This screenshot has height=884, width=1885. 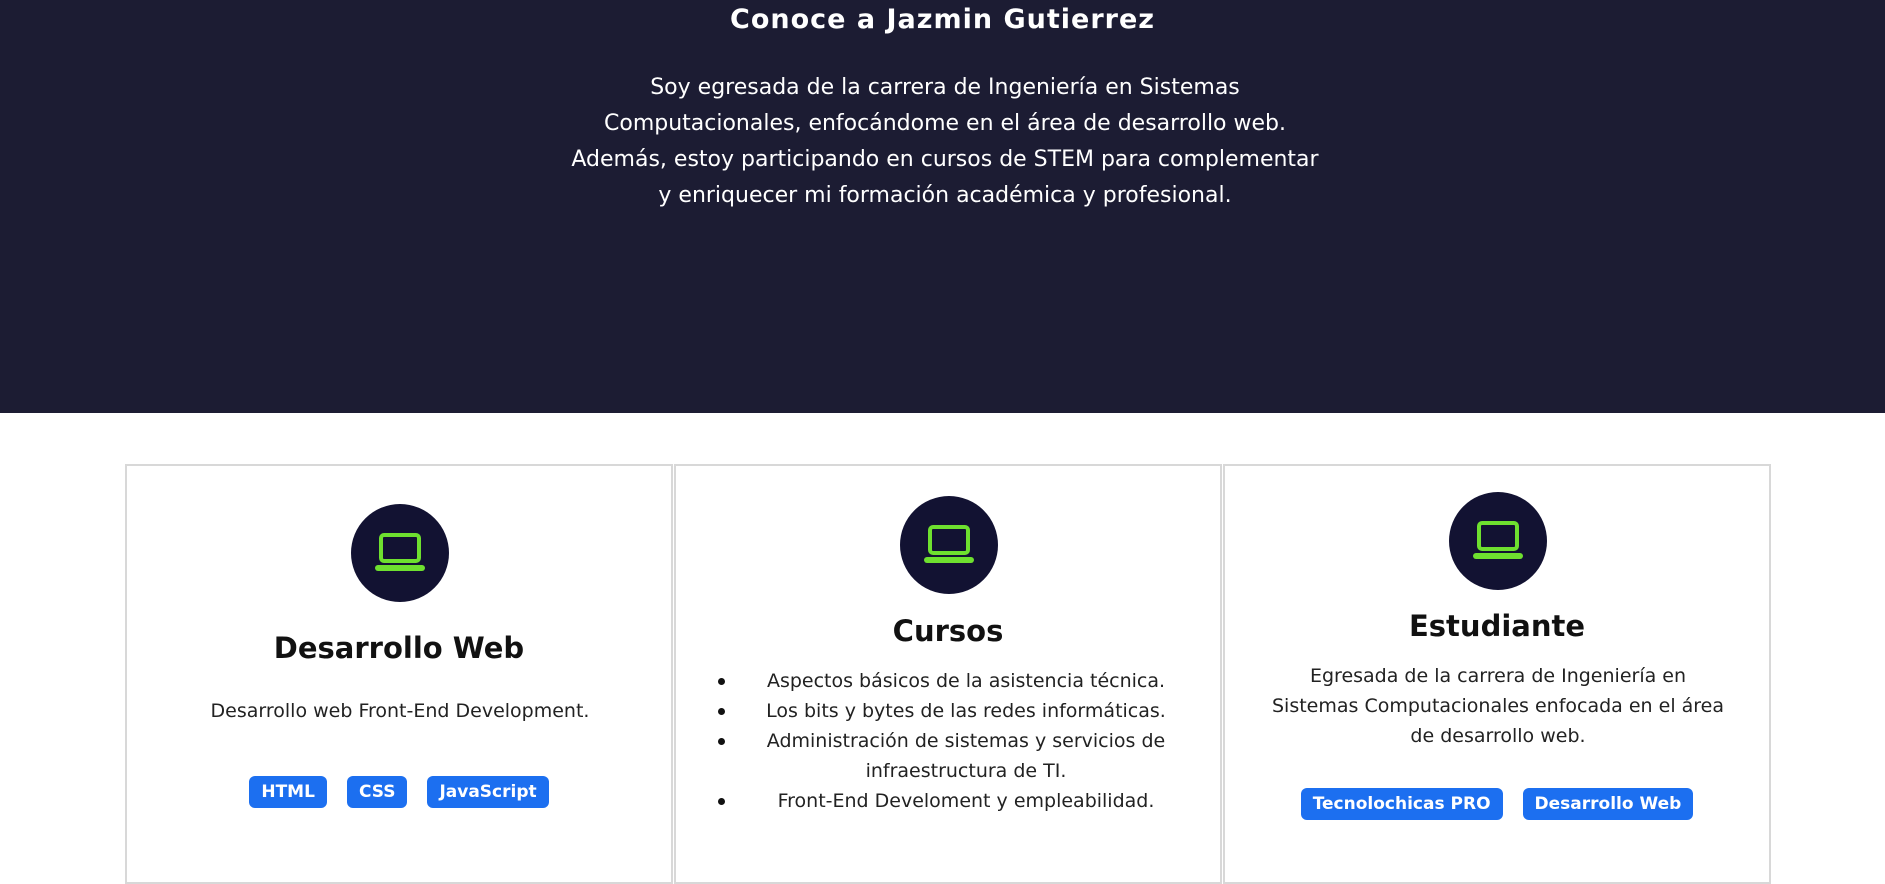 I want to click on hero-title: Conoce a Jazmin Gutierrez, so click(x=942, y=19).